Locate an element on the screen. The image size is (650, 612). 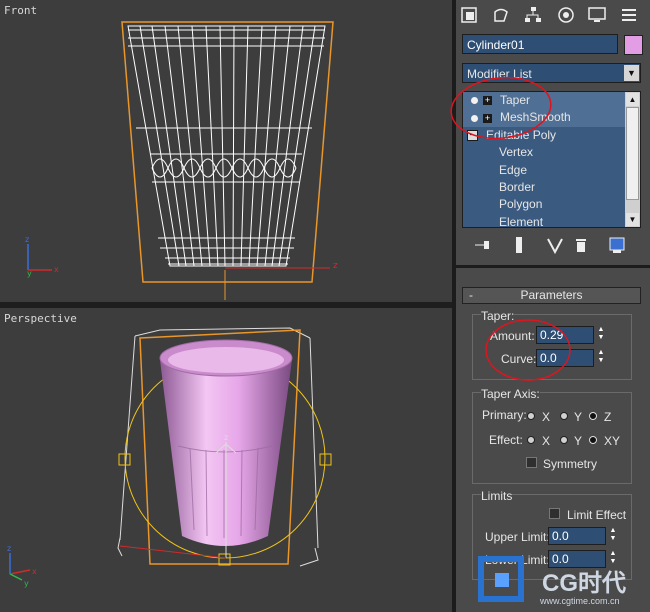
annotation-circle-params is located at coordinates (528, 350).